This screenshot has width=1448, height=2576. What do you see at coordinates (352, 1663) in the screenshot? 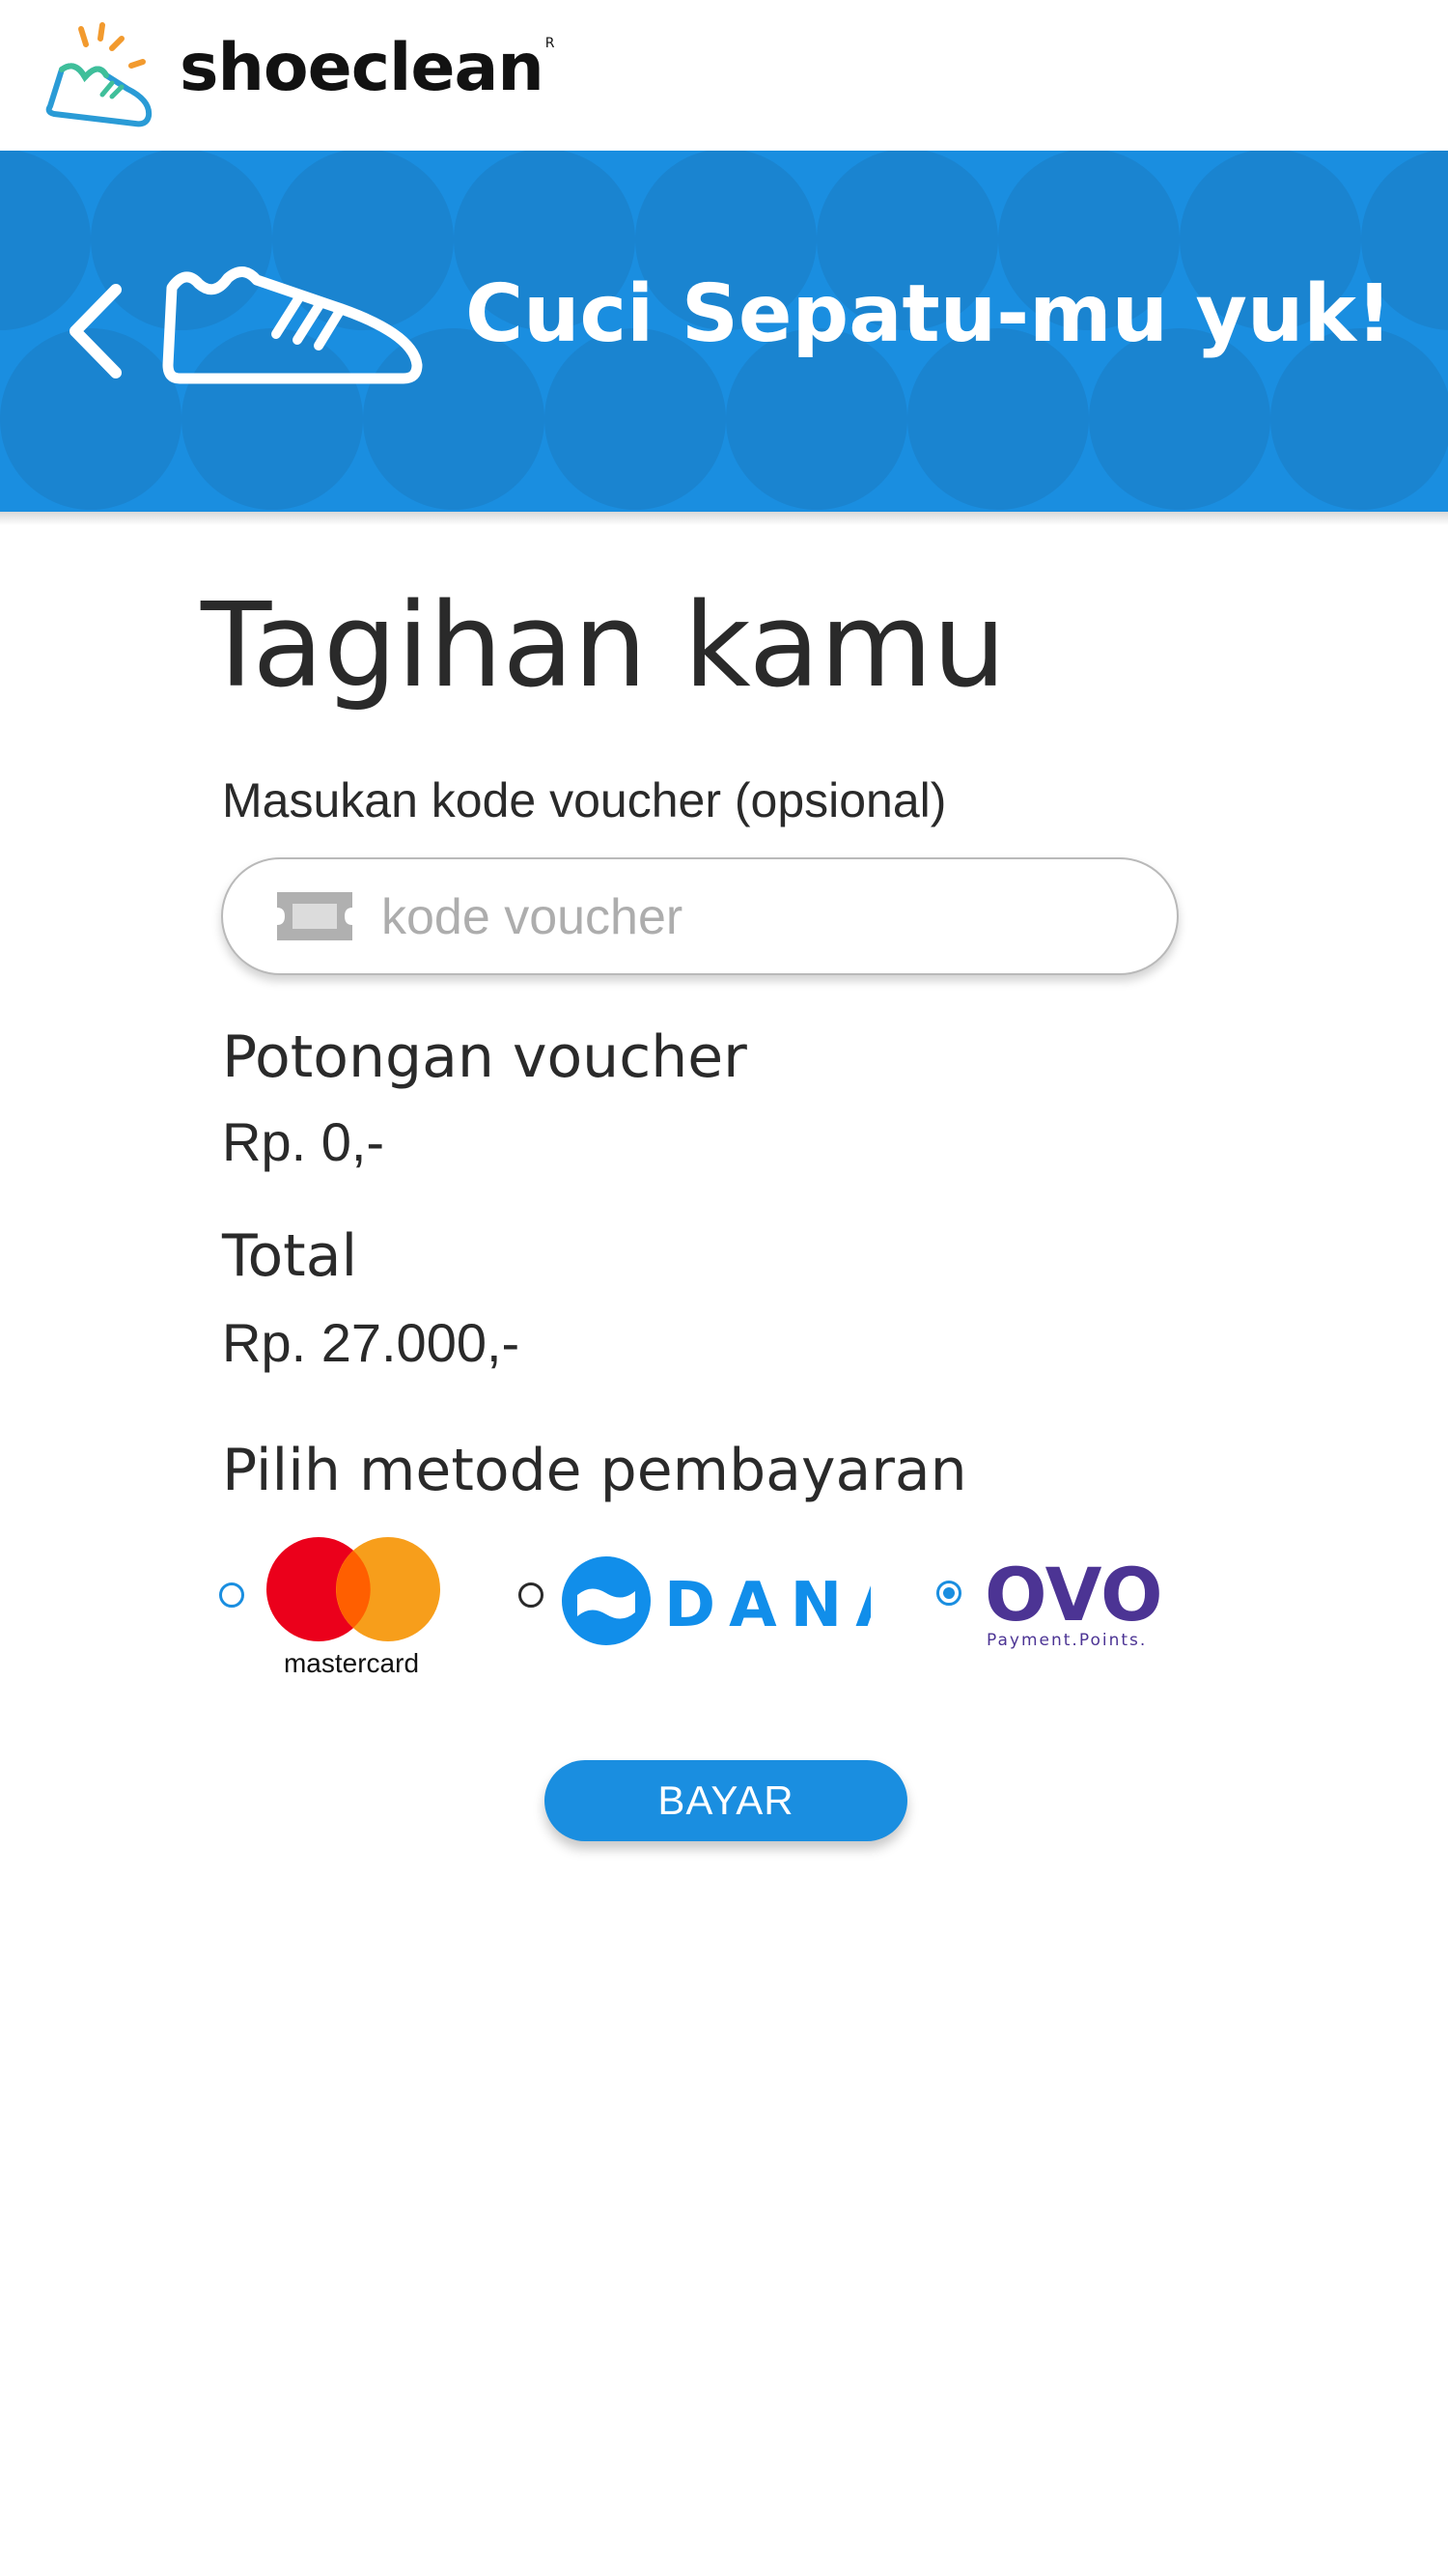
I see `mastercard-wordmark: mastercard` at bounding box center [352, 1663].